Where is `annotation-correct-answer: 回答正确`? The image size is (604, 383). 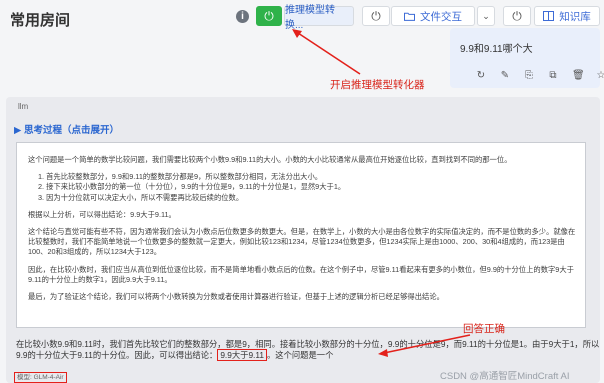
annotation-correct-answer: 回答正确 is located at coordinates (484, 329).